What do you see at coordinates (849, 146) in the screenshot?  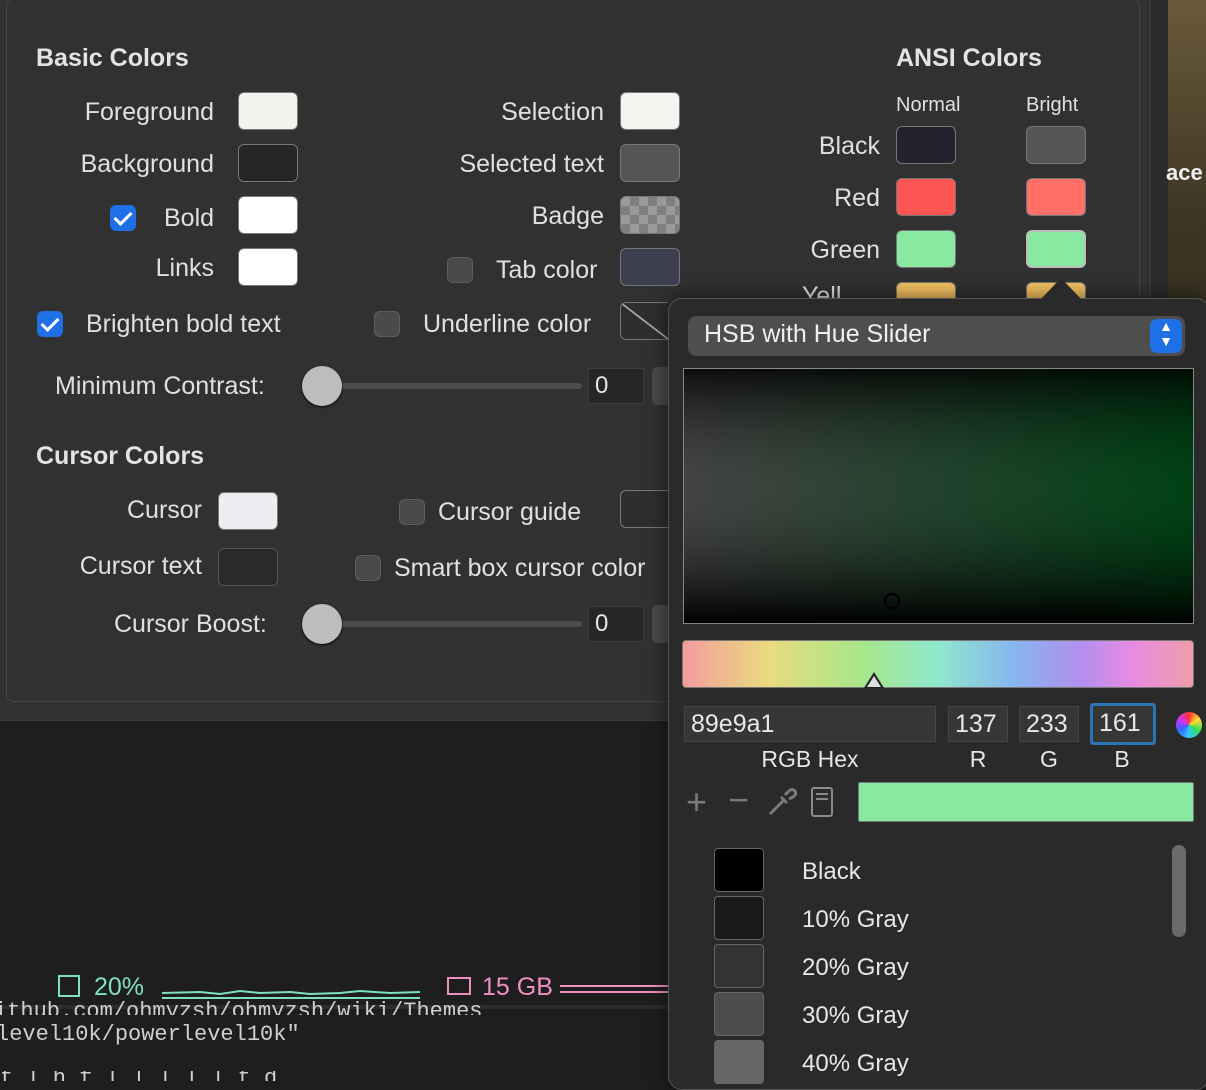 I see `ansi-black-label: Black` at bounding box center [849, 146].